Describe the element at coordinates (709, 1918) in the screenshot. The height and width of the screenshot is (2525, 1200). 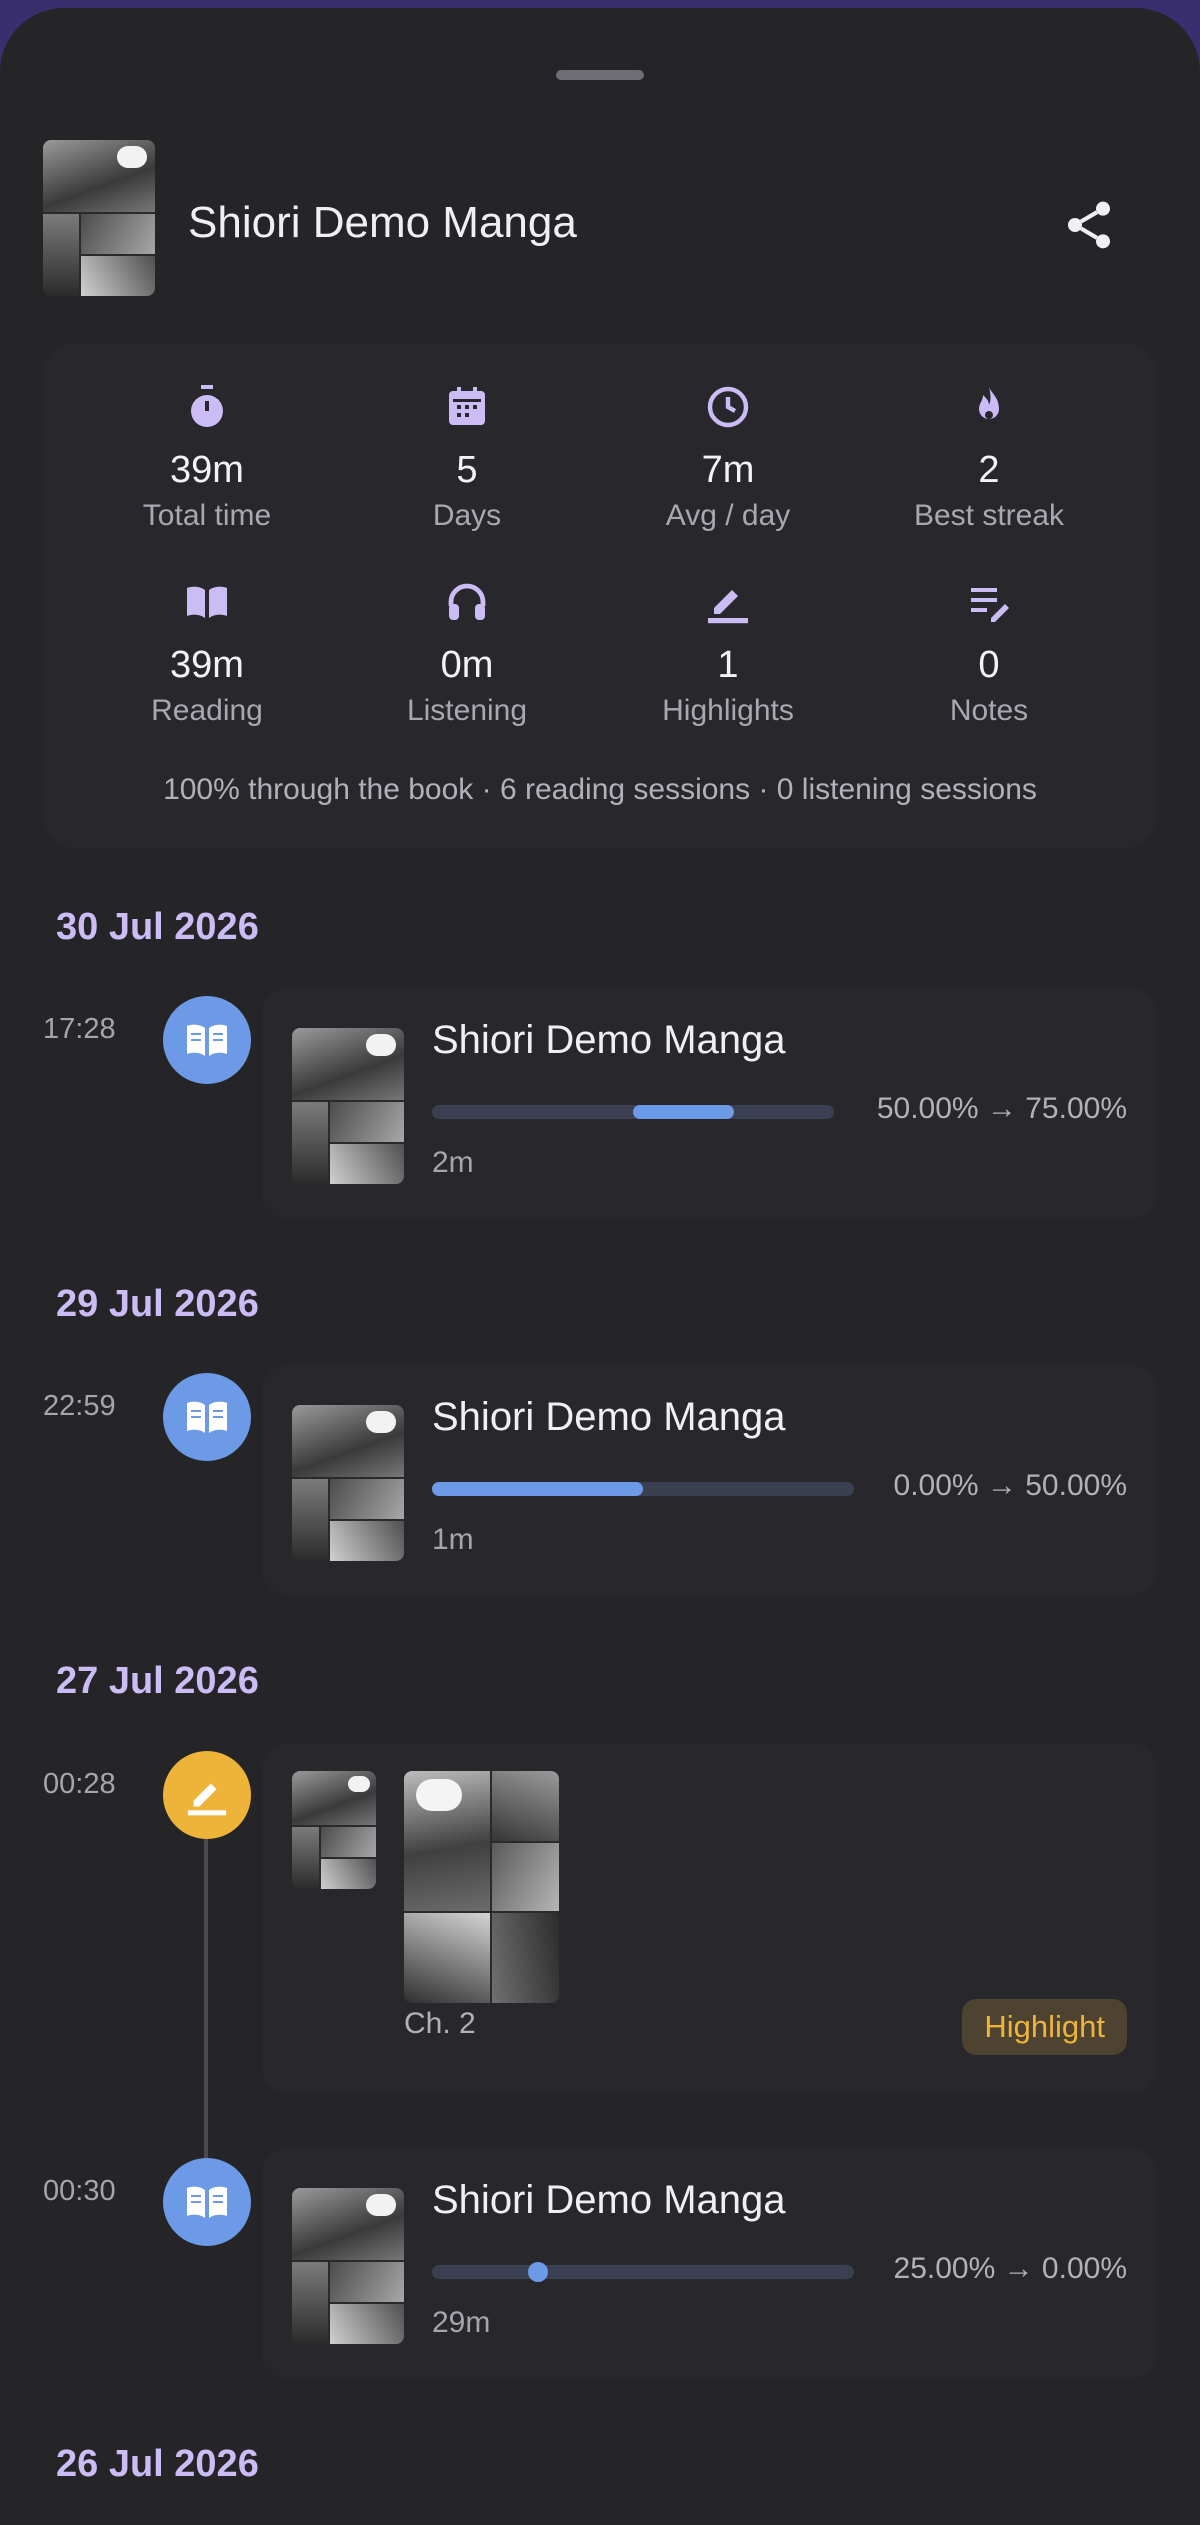
I see `highlight-card: Ch. 2 Highlight` at that location.